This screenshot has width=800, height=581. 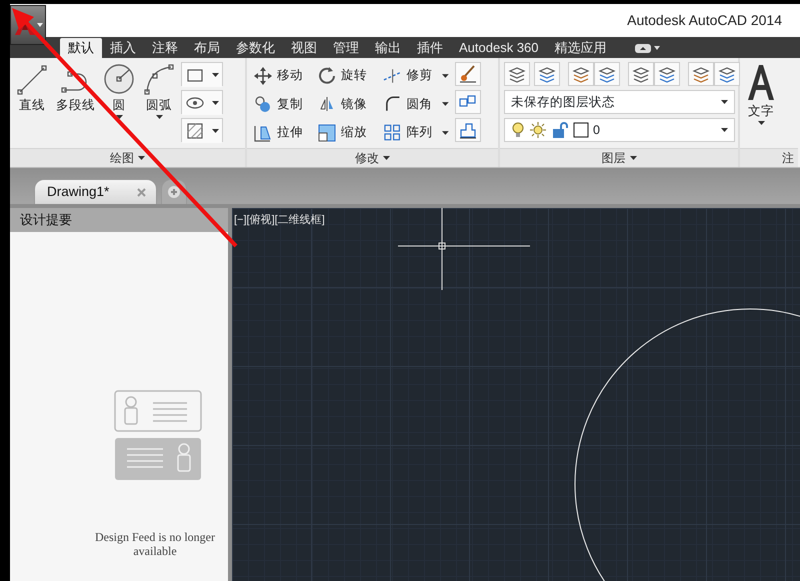 I want to click on ribbon-tab: 默认, so click(x=81, y=48).